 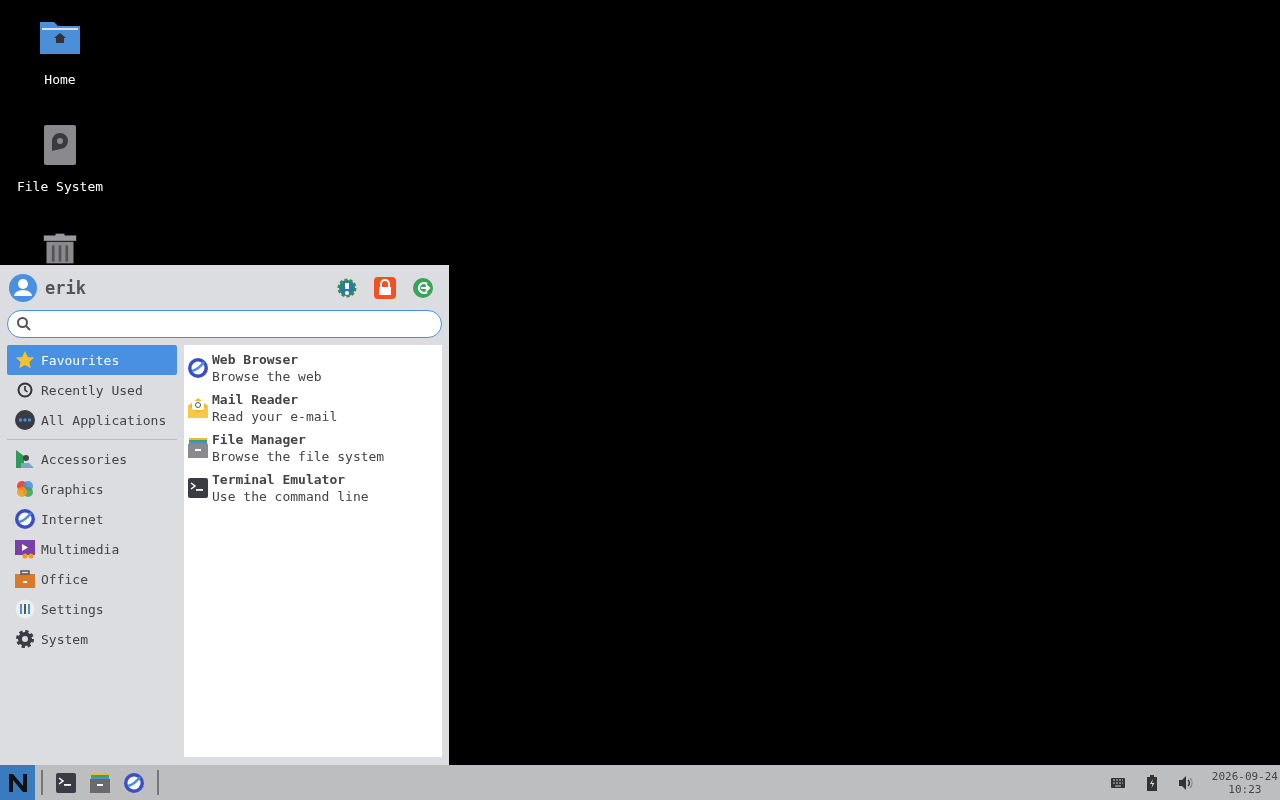 What do you see at coordinates (1244, 776) in the screenshot?
I see `clock-date: 2026-09-24` at bounding box center [1244, 776].